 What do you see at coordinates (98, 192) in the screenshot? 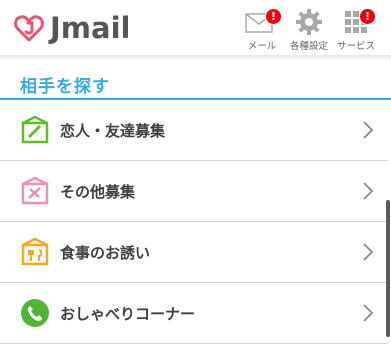
I see `list-item-label: その他募集` at bounding box center [98, 192].